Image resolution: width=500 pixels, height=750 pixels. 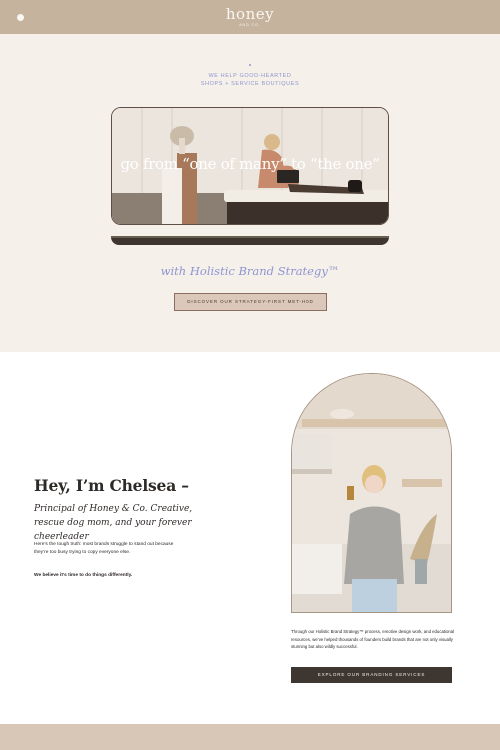 I want to click on logo-wordmark: honey, so click(x=250, y=14).